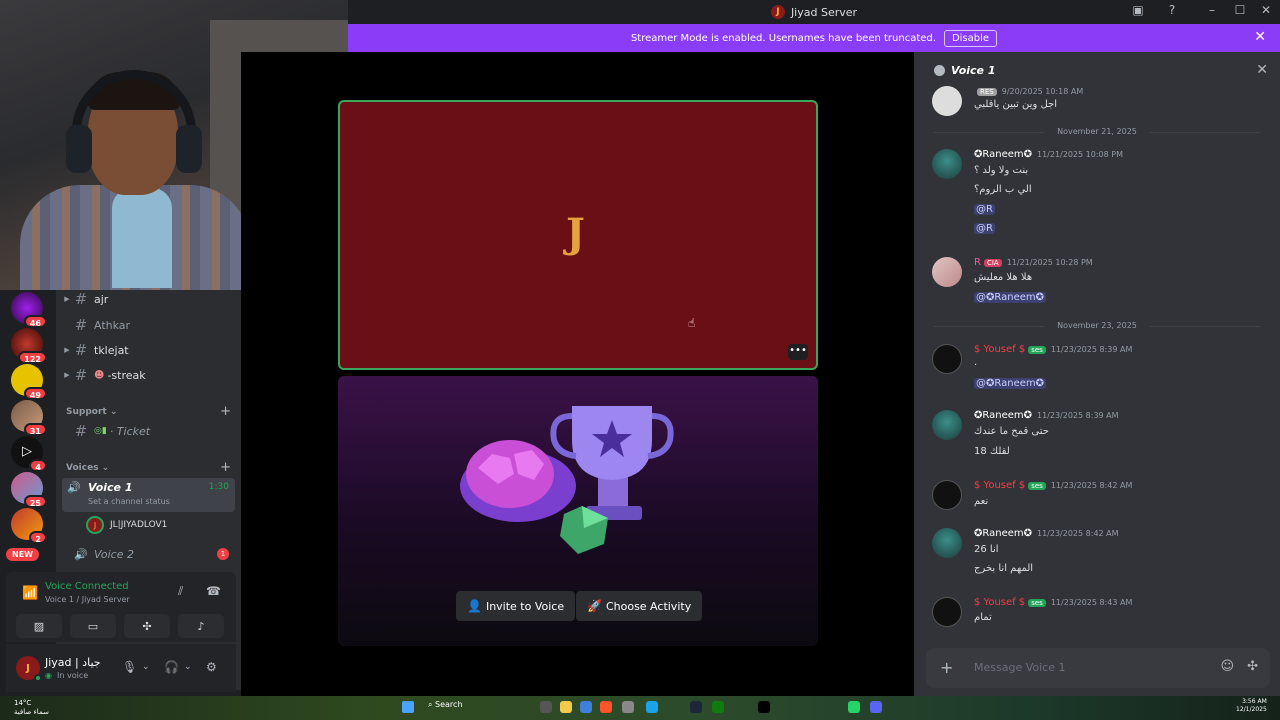 This screenshot has height=720, width=1280. Describe the element at coordinates (87, 586) in the screenshot. I see `voice-connected-label: Voice Connected` at that location.